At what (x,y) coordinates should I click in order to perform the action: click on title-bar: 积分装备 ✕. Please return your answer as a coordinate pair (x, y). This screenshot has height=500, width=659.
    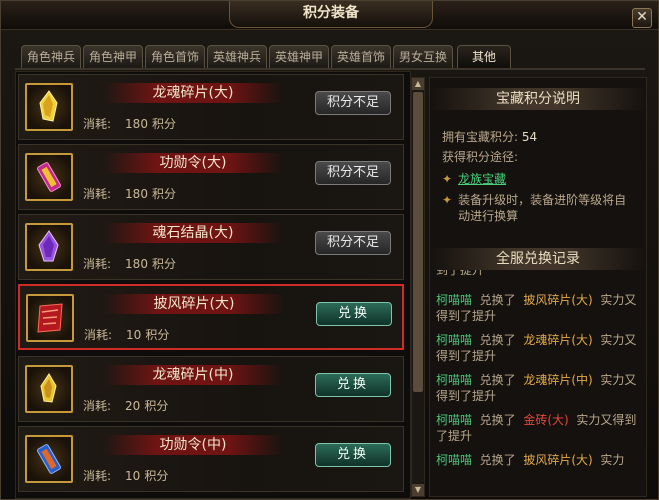
    Looking at the image, I should click on (329, 15).